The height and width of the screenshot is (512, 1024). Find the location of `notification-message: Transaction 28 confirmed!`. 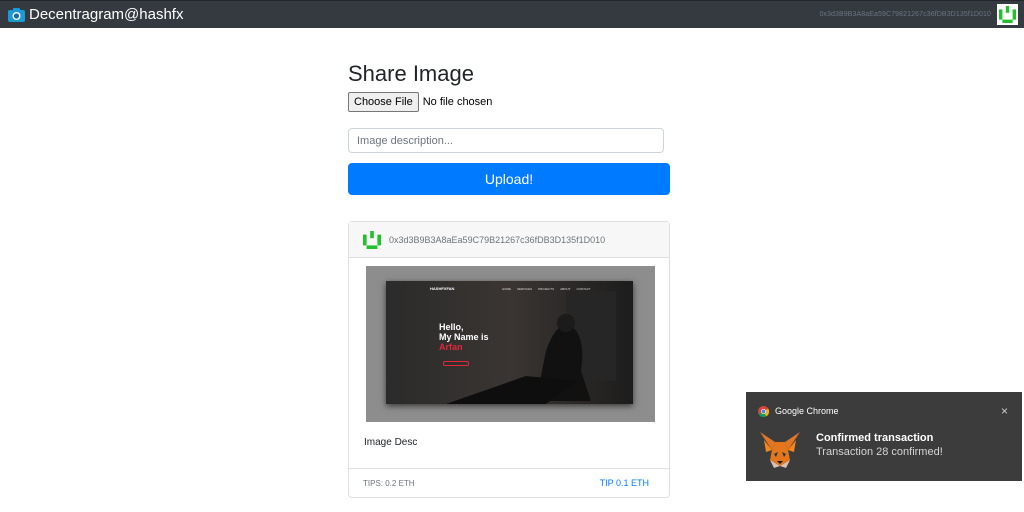

notification-message: Transaction 28 confirmed! is located at coordinates (879, 452).